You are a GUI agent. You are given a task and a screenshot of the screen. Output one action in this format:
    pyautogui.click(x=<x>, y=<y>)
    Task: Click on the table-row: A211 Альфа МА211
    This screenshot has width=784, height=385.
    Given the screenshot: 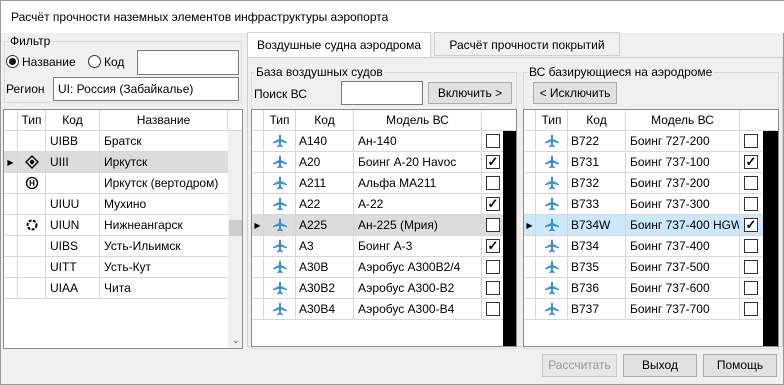 What is the action you would take?
    pyautogui.click(x=384, y=183)
    